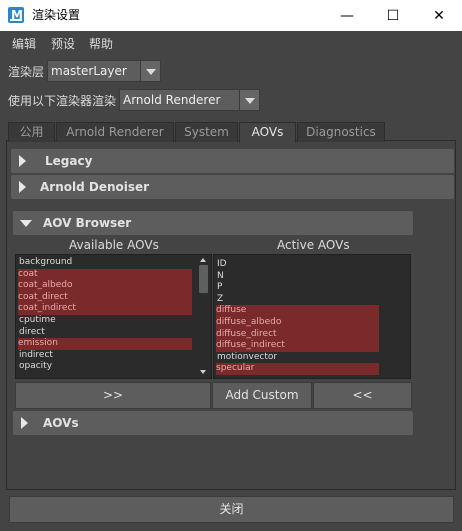 Image resolution: width=462 pixels, height=531 pixels. What do you see at coordinates (213, 423) in the screenshot?
I see `aovs-section-header: AOVs` at bounding box center [213, 423].